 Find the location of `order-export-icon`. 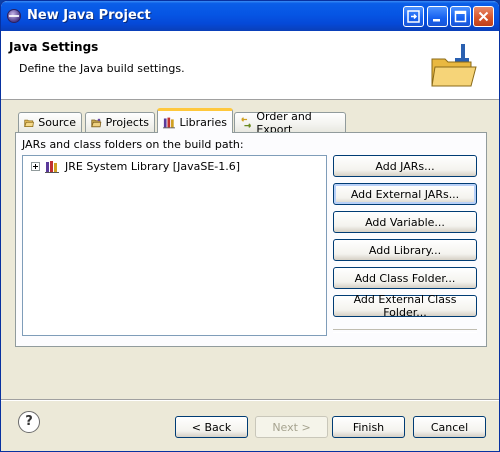

order-export-icon is located at coordinates (246, 122).